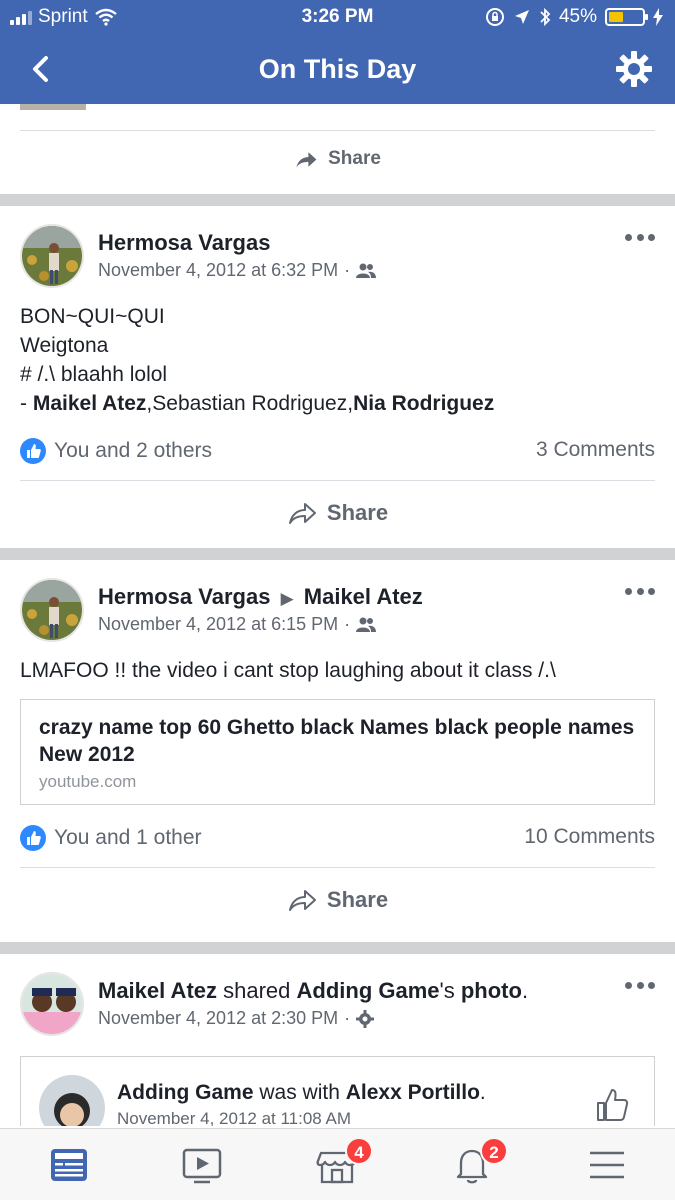  I want to click on post-meta: November 4, 2012 at 6:32 PM ·, so click(237, 270).